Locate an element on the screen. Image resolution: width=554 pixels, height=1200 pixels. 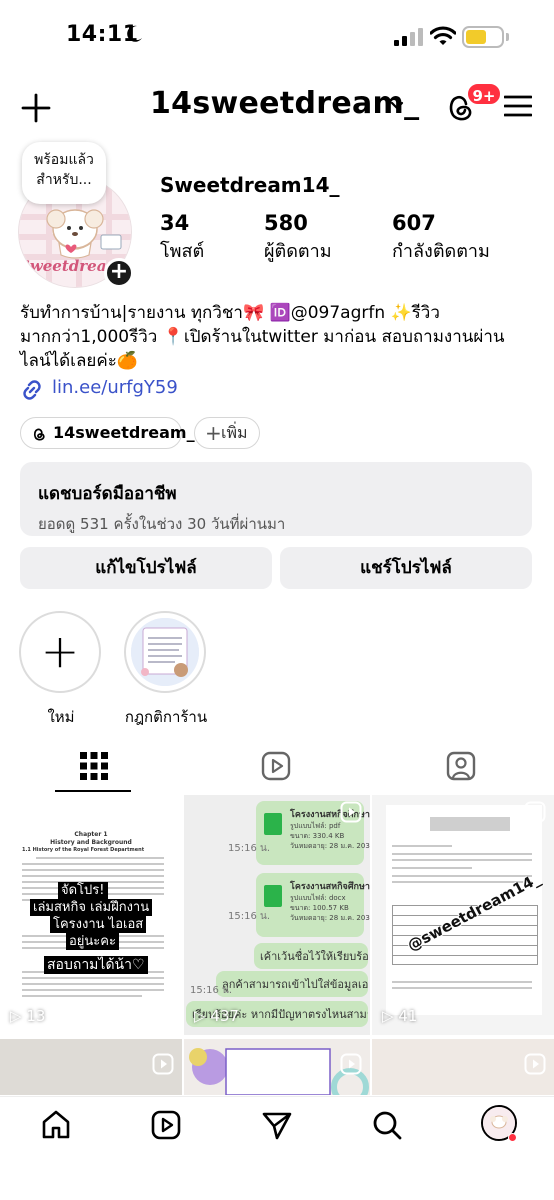
hamburger-menu-icon is located at coordinates (518, 106).